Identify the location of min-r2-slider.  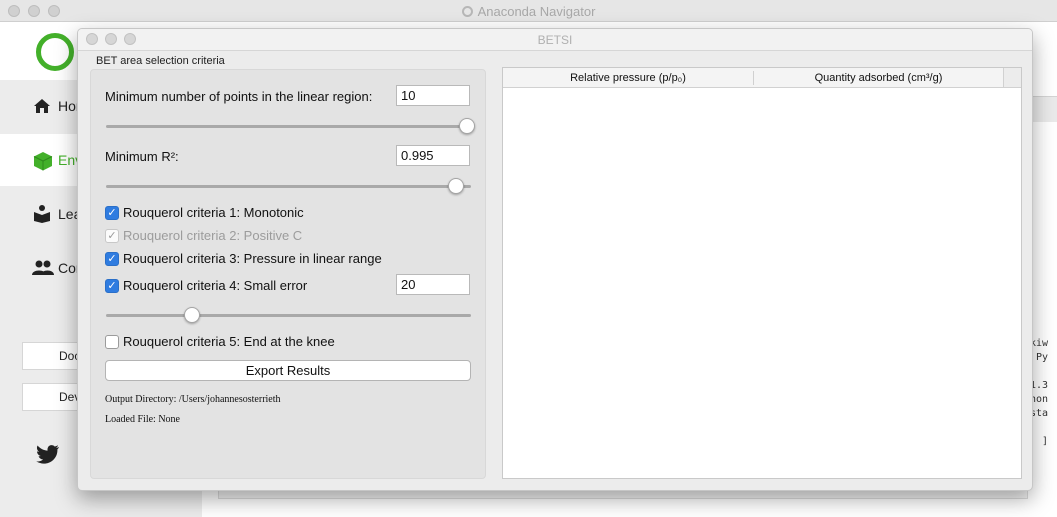
(288, 186).